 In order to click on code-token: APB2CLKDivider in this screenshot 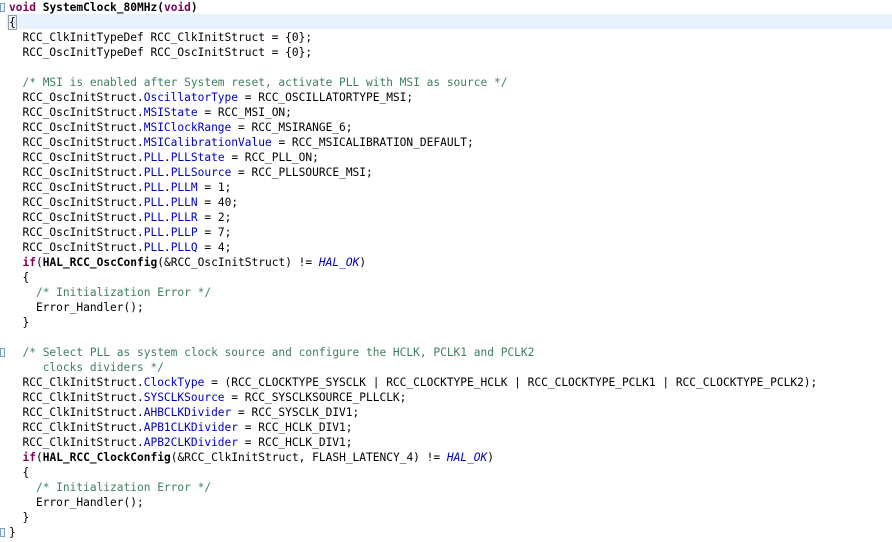, I will do `click(191, 442)`.